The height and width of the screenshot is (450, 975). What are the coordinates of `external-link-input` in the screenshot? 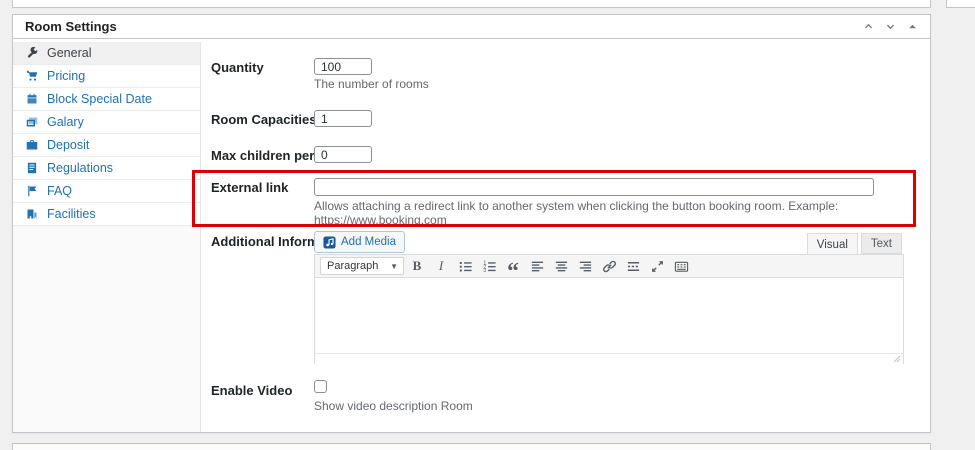 It's located at (594, 187).